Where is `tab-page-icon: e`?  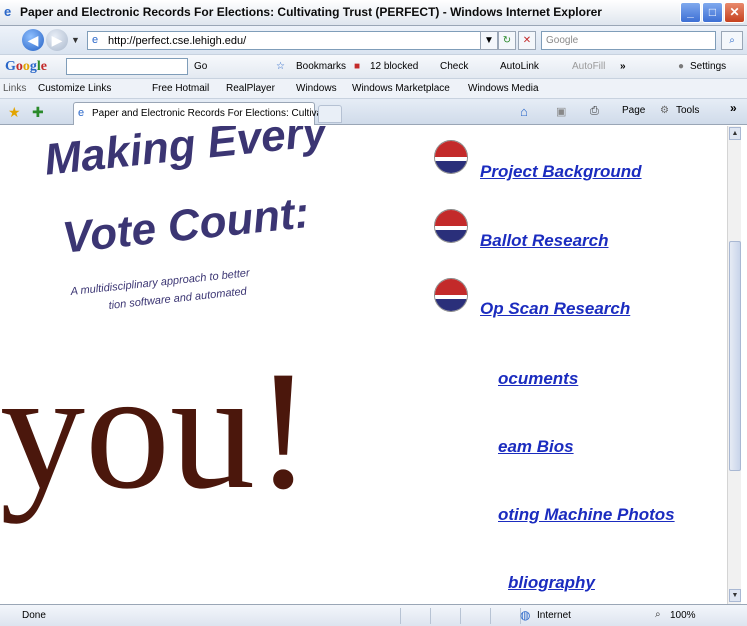 tab-page-icon: e is located at coordinates (81, 113).